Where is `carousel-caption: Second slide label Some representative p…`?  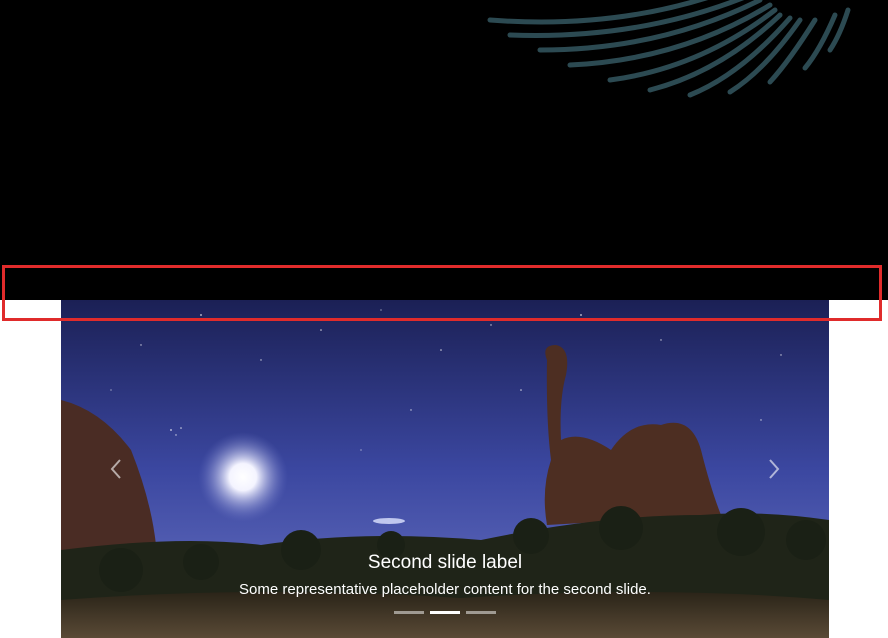
carousel-caption: Second slide label Some representative p… is located at coordinates (445, 575).